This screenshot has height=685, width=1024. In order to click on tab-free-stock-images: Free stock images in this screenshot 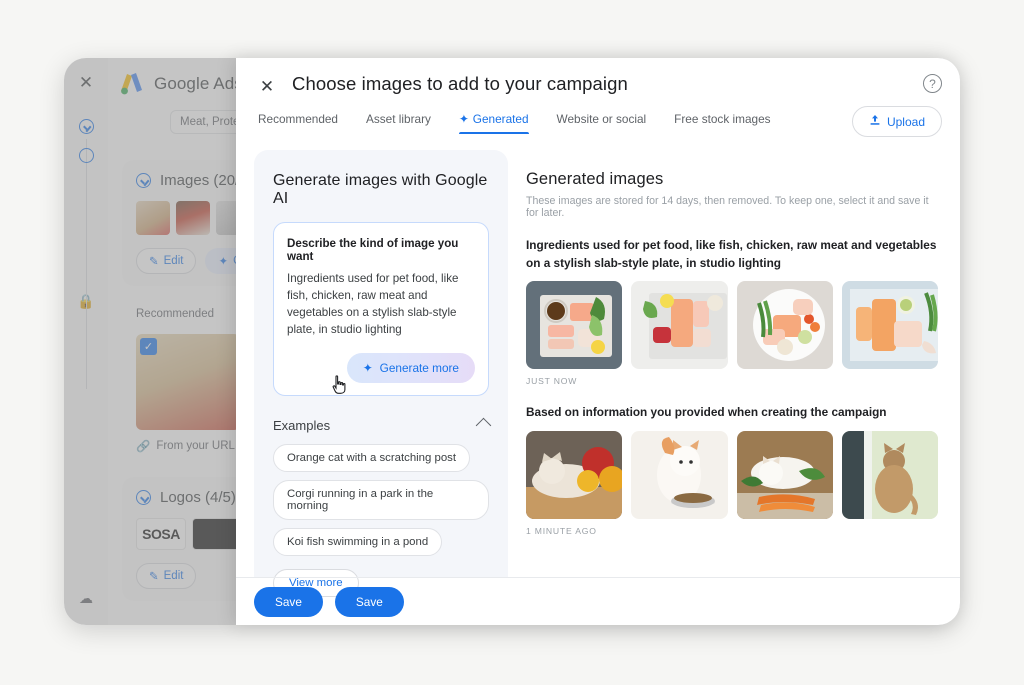, I will do `click(722, 123)`.